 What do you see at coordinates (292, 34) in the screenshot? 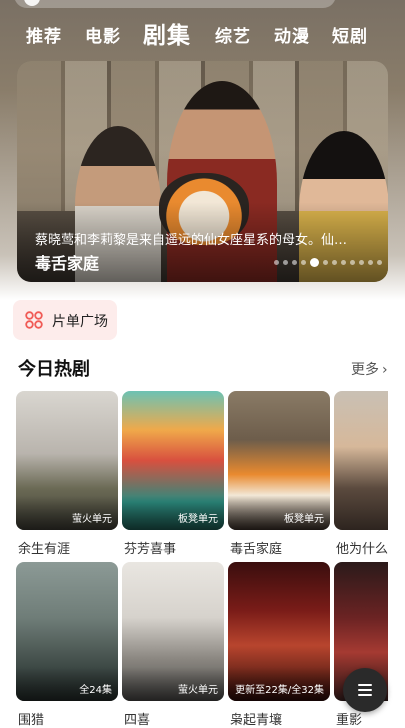
I see `tab-anime: 动漫` at bounding box center [292, 34].